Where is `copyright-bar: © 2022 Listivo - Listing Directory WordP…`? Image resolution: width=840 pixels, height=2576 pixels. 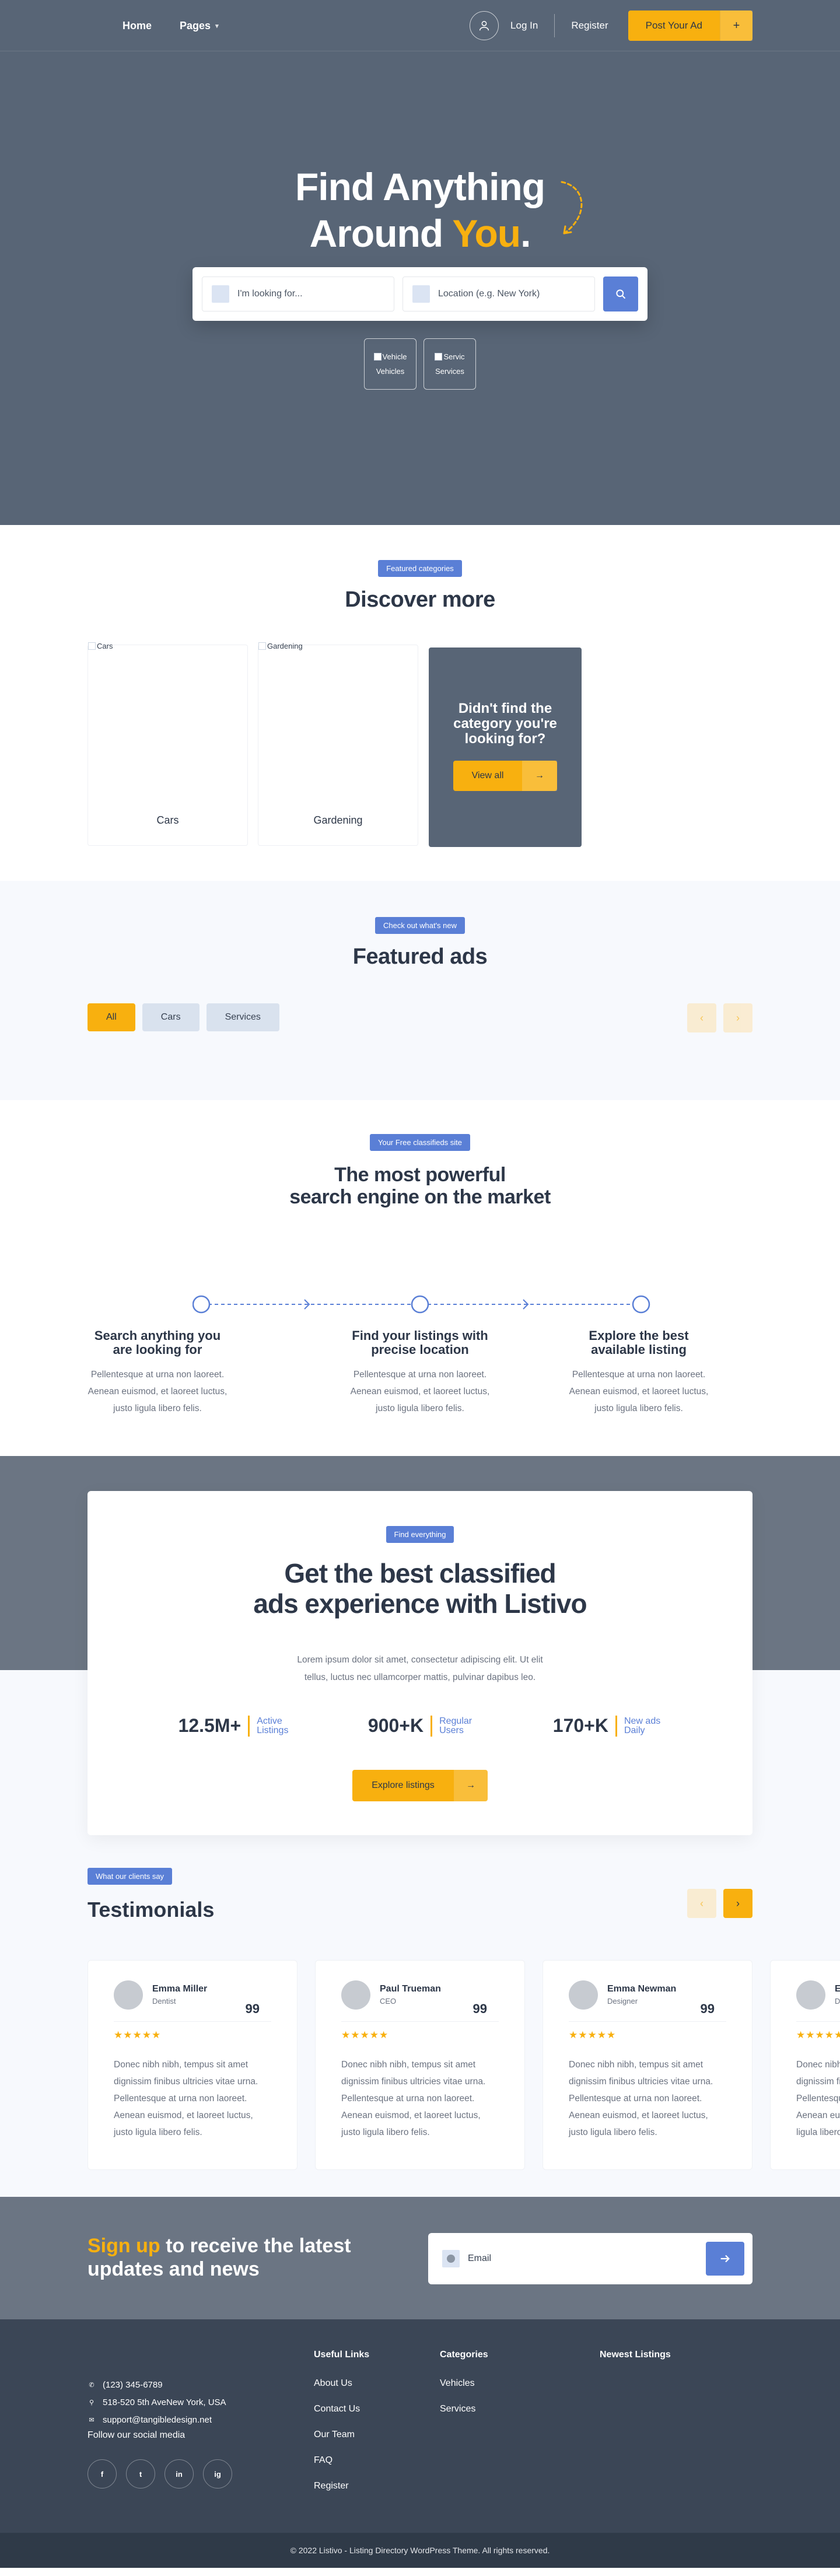 copyright-bar: © 2022 Listivo - Listing Directory WordP… is located at coordinates (420, 2550).